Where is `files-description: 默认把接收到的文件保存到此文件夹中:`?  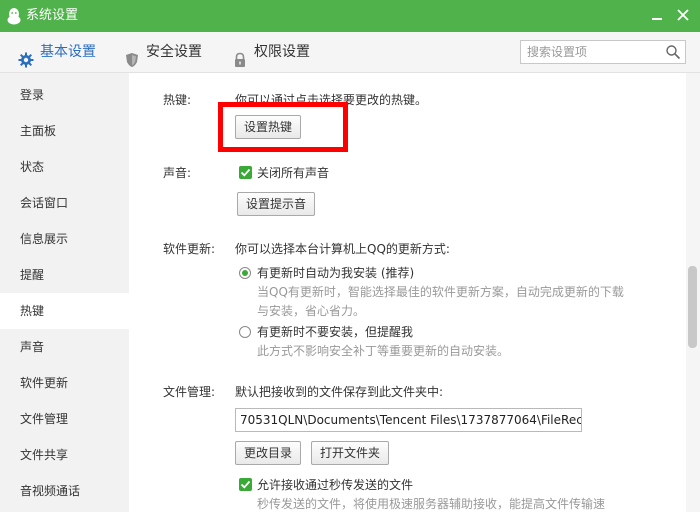
files-description: 默认把接收到的文件保存到此文件夹中: is located at coordinates (339, 392).